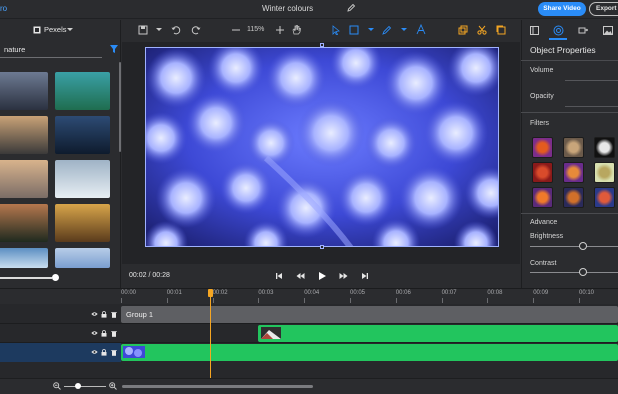 The width and height of the screenshot is (618, 394). Describe the element at coordinates (365, 276) in the screenshot. I see `skip-end-icon` at that location.